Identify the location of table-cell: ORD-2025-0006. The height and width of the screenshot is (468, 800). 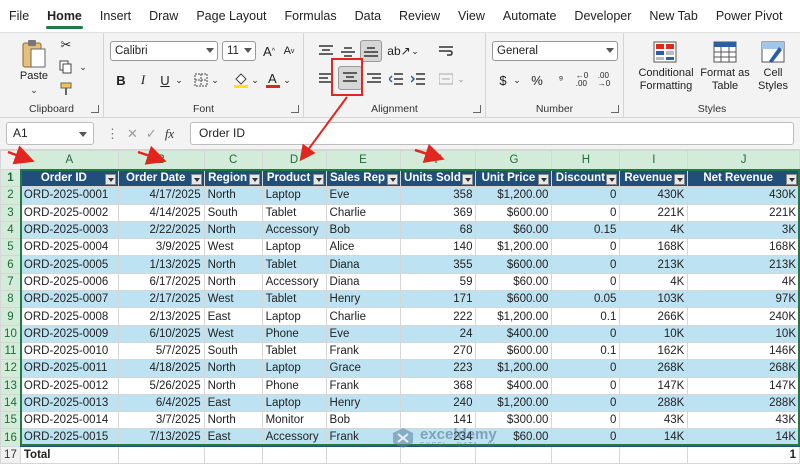
(69, 282).